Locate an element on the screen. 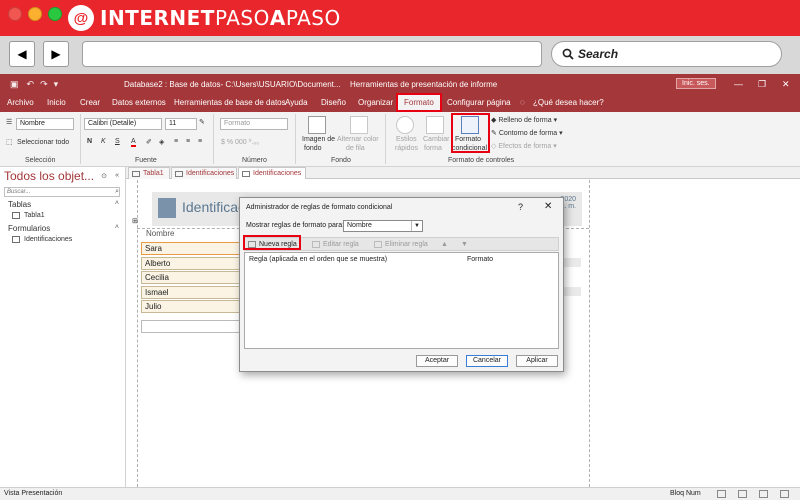 This screenshot has height=500, width=800. close-window-icon is located at coordinates (15, 14).